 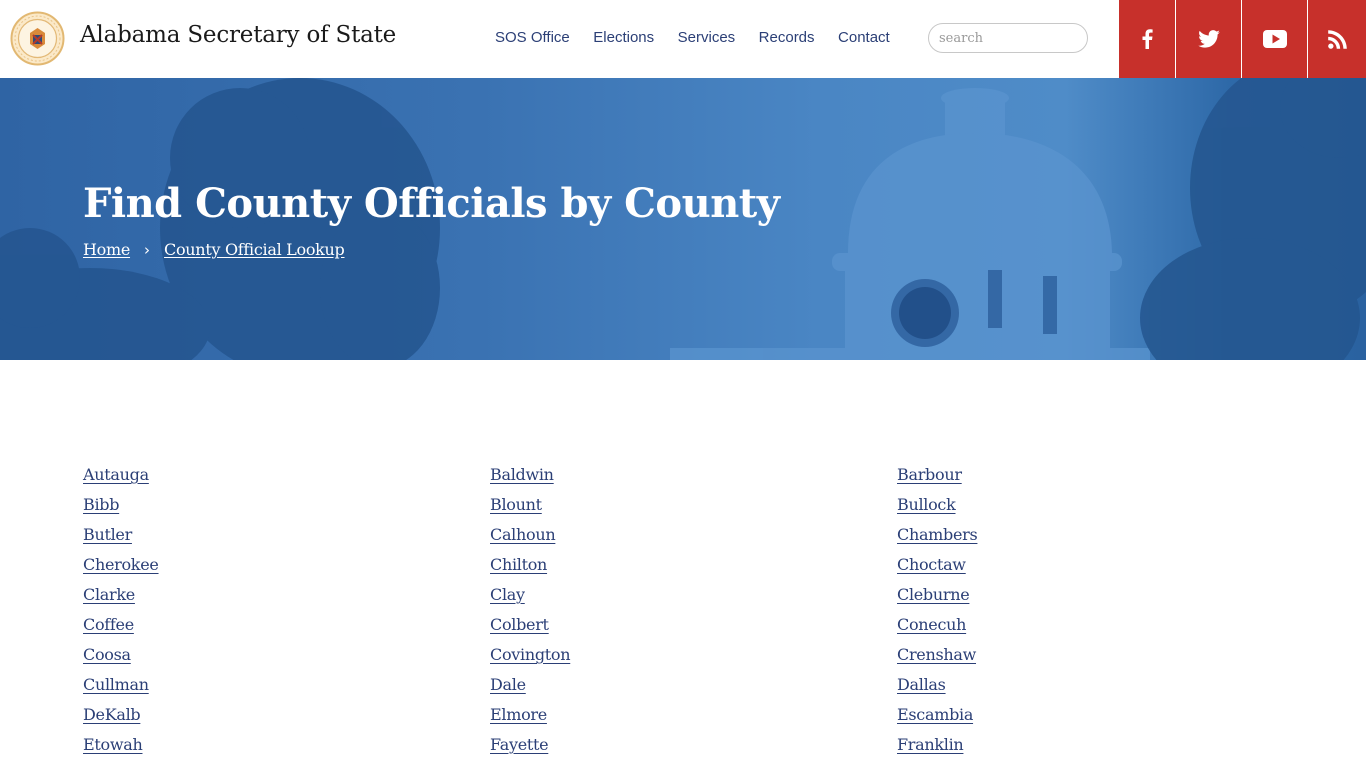 What do you see at coordinates (254, 249) in the screenshot?
I see `breadcrumb-county-official-lookup: County Official Lookup` at bounding box center [254, 249].